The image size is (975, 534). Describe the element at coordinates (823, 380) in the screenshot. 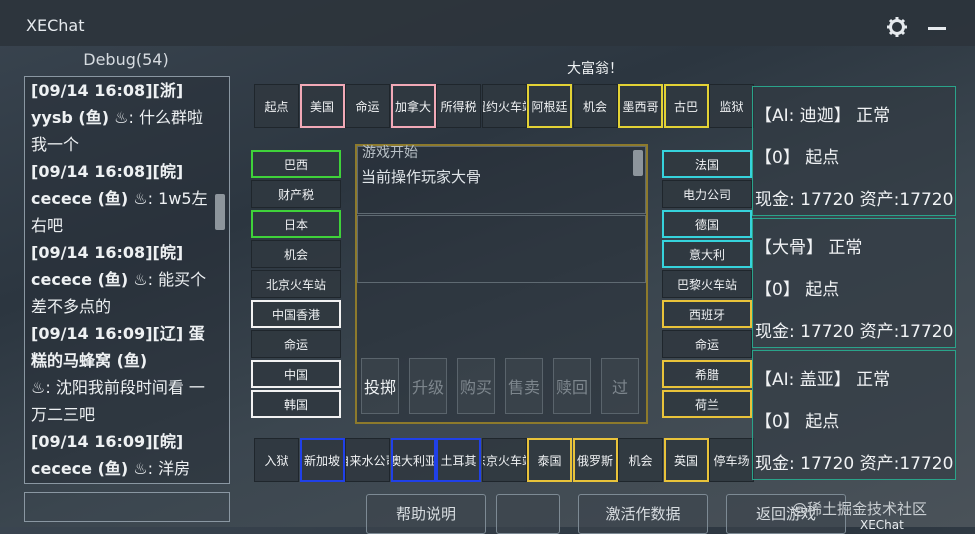

I see `player-name: 【AI: 盖亚】 正常` at that location.